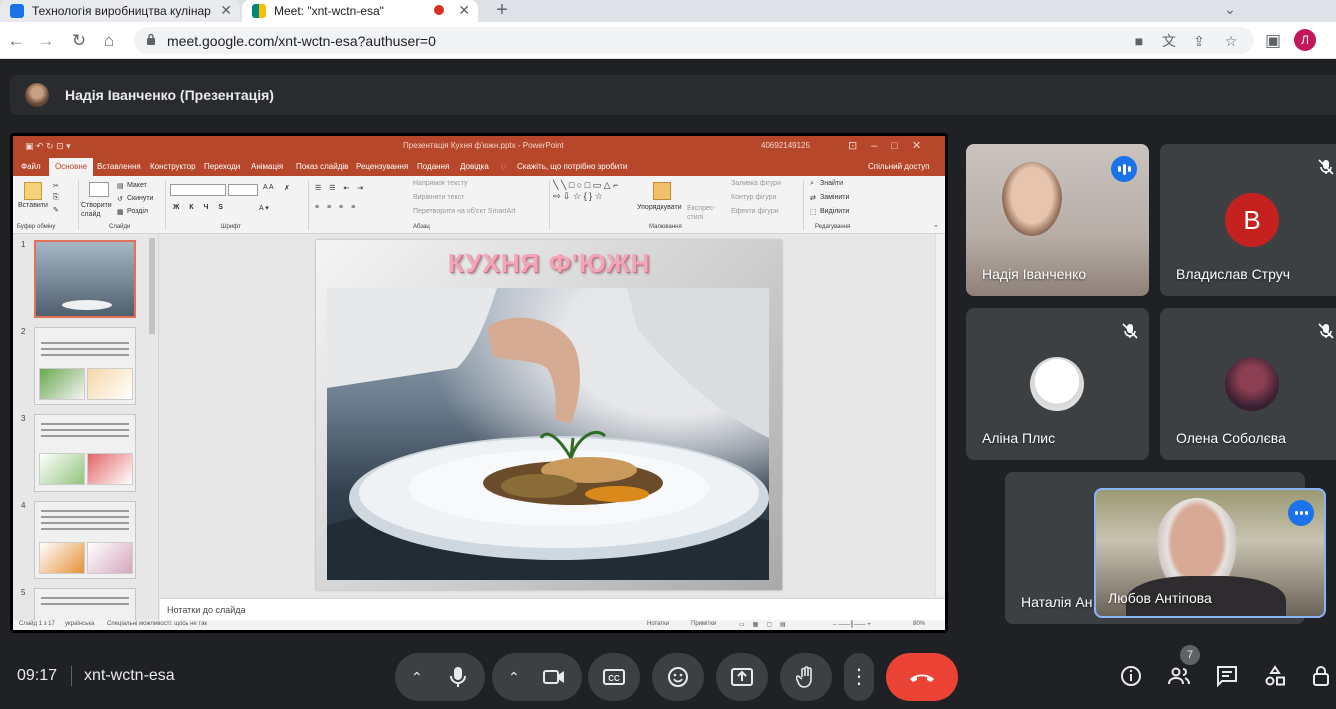 The height and width of the screenshot is (709, 1336). I want to click on people-icon, so click(1179, 676).